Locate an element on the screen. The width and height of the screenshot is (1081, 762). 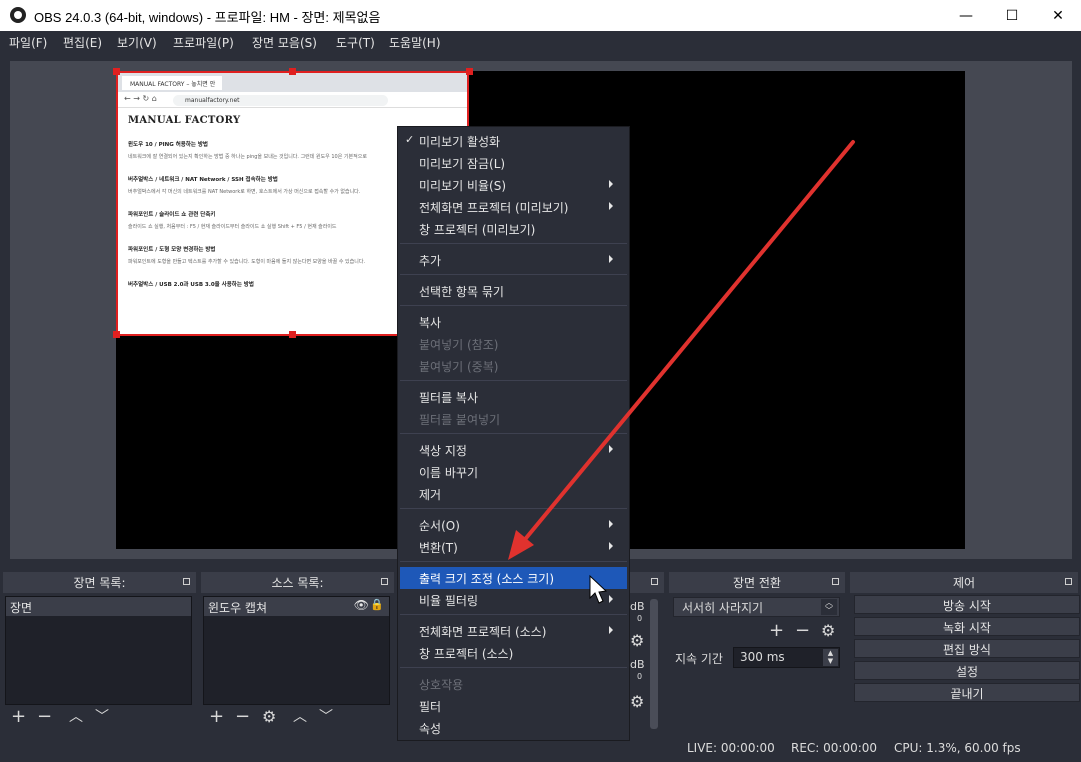
menu-item-windowed-projector-source: 창 프로젝터 (소스) is located at coordinates (513, 653).